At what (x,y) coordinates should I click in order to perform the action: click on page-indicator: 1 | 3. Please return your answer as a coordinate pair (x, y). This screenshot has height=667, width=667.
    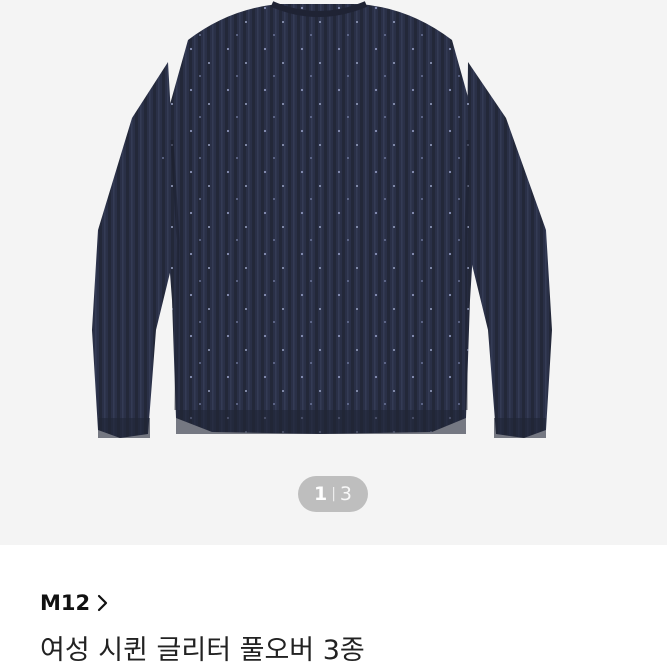
    Looking at the image, I should click on (333, 494).